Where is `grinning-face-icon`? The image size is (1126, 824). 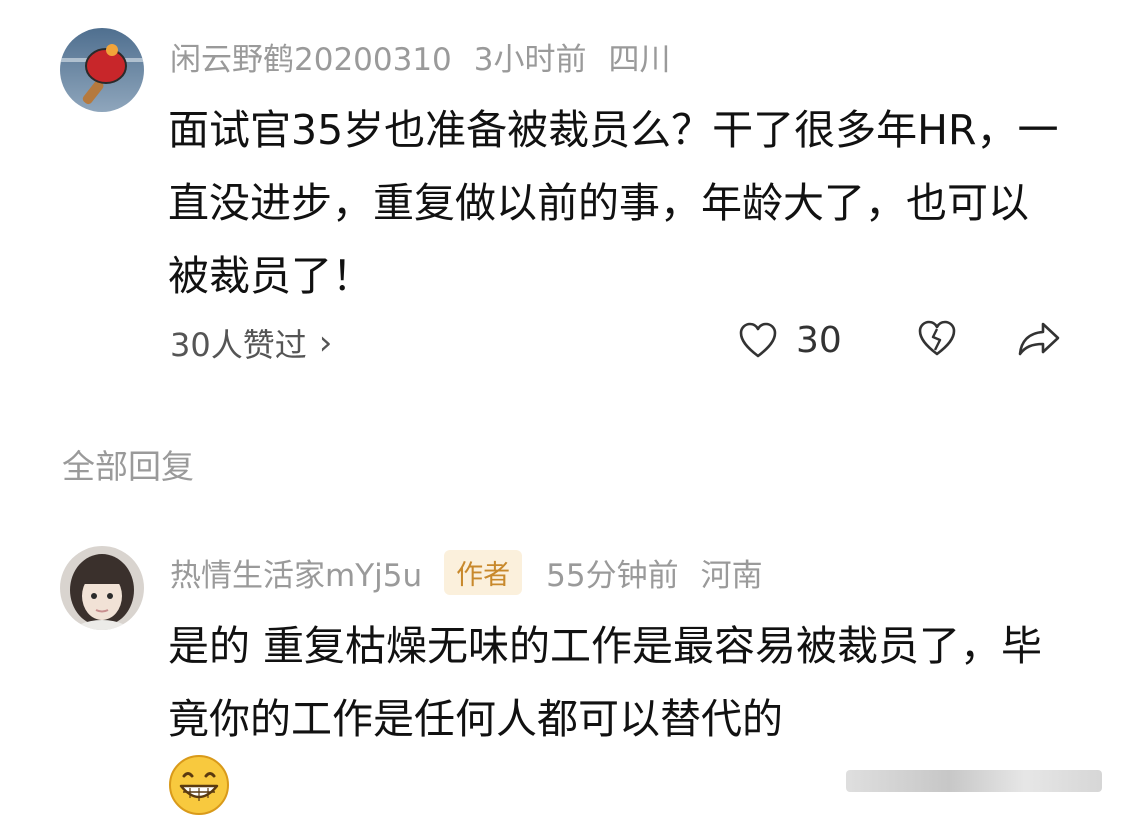 grinning-face-icon is located at coordinates (199, 787).